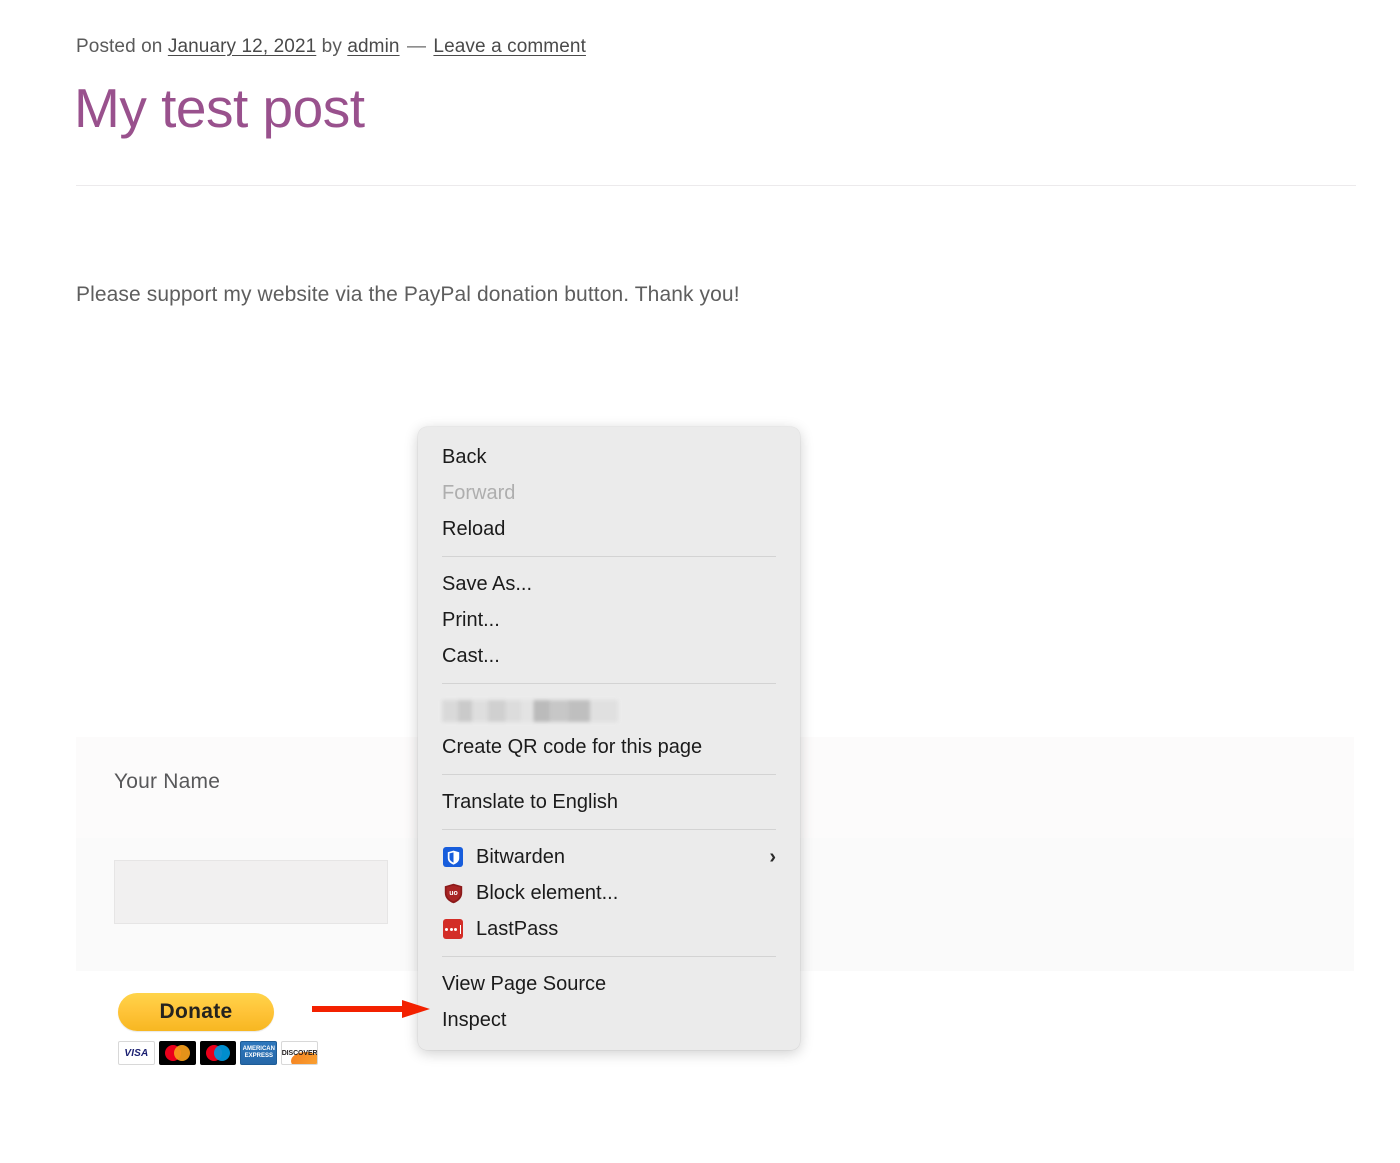 The image size is (1400, 1163). Describe the element at coordinates (530, 802) in the screenshot. I see `context-menu-label-translate: Translate to English` at that location.